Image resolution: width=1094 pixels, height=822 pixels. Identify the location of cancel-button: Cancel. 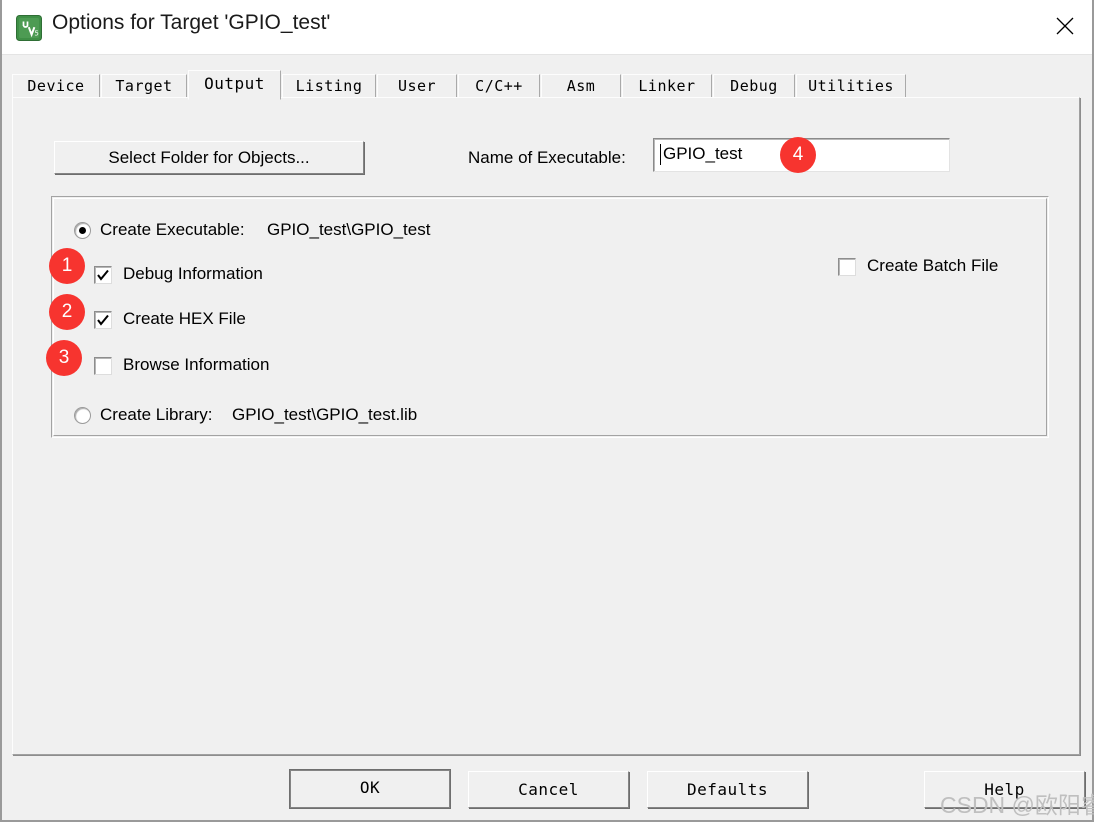
(548, 789).